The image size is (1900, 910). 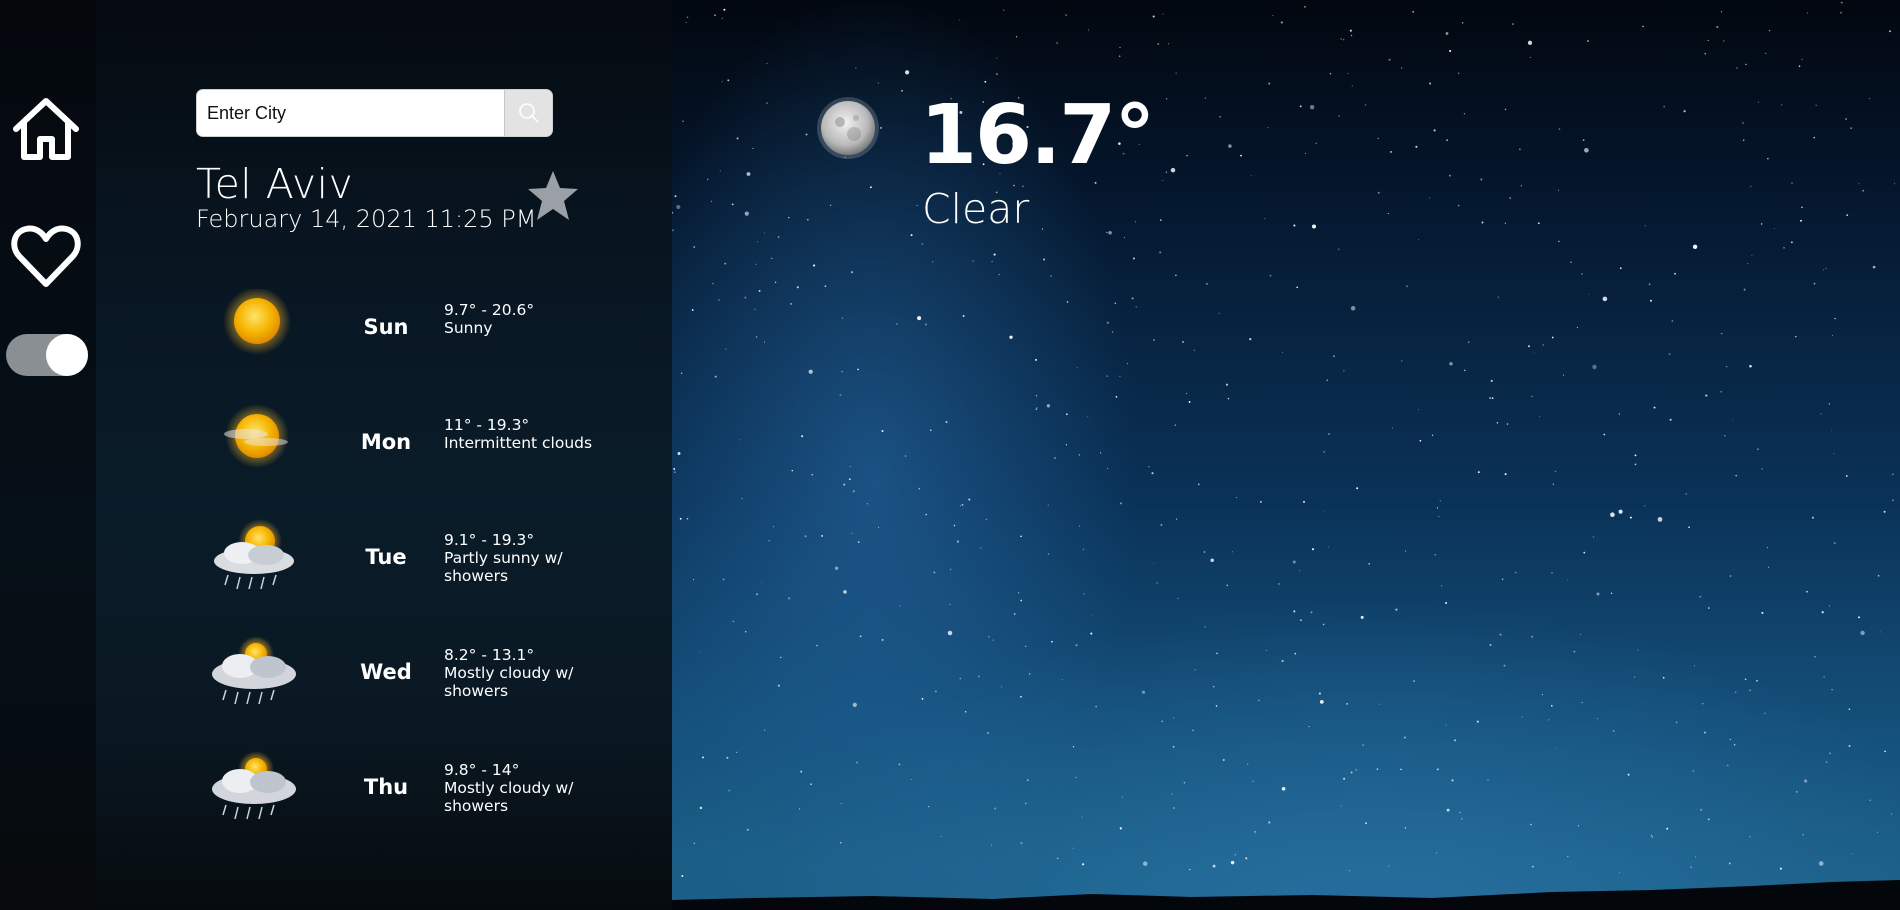 What do you see at coordinates (351, 113) in the screenshot?
I see `search-input` at bounding box center [351, 113].